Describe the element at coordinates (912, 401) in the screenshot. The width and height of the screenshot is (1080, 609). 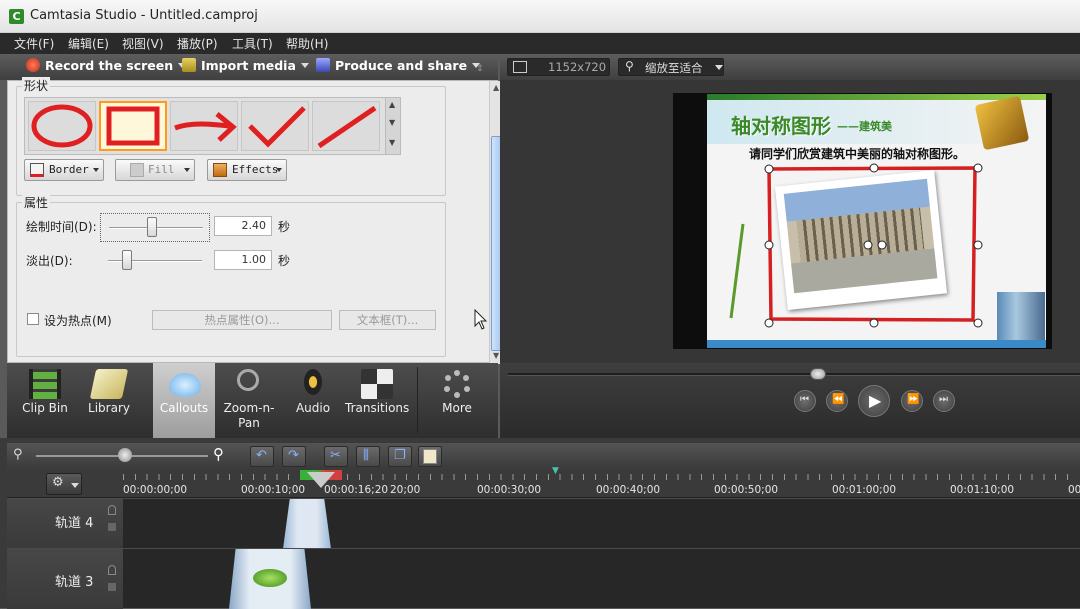
I see `fast-forward-button: ⏩` at that location.